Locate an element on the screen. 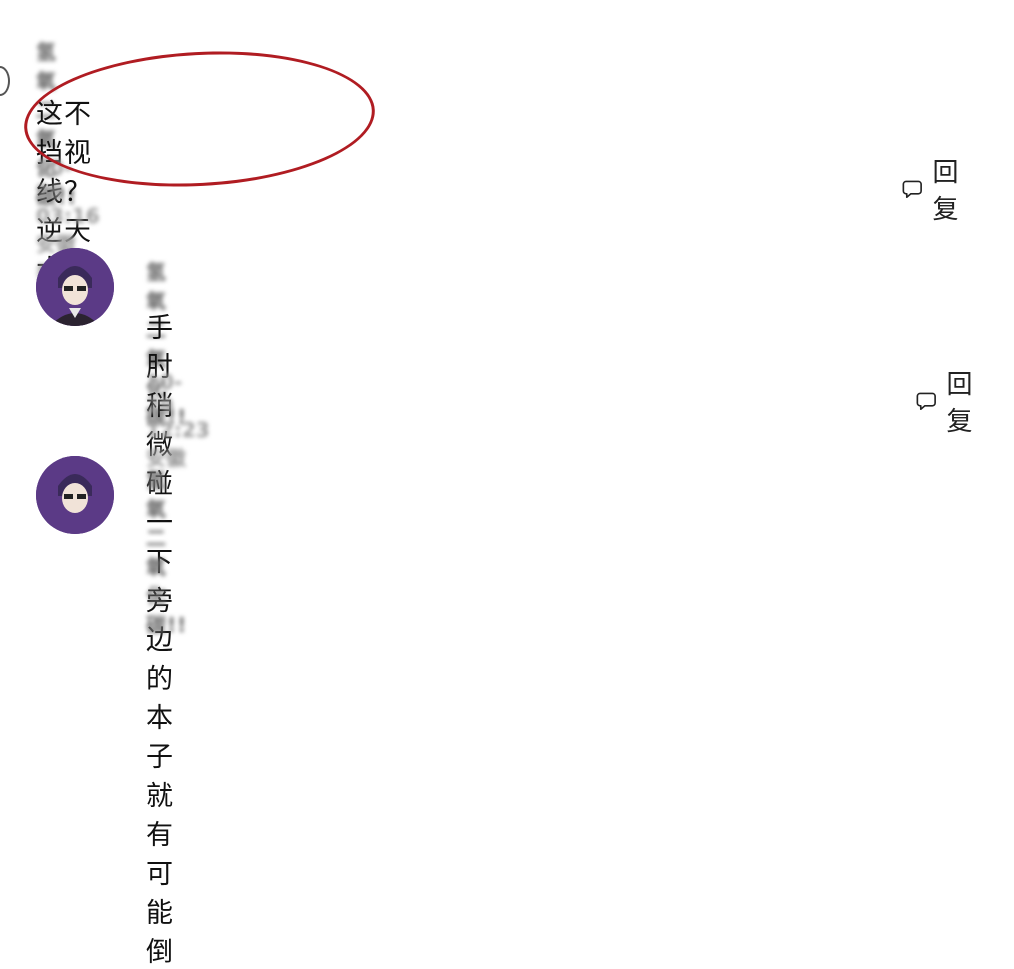 The image size is (1014, 969). reply-username: 氢氧二氧化碳!! is located at coordinates (166, 551).